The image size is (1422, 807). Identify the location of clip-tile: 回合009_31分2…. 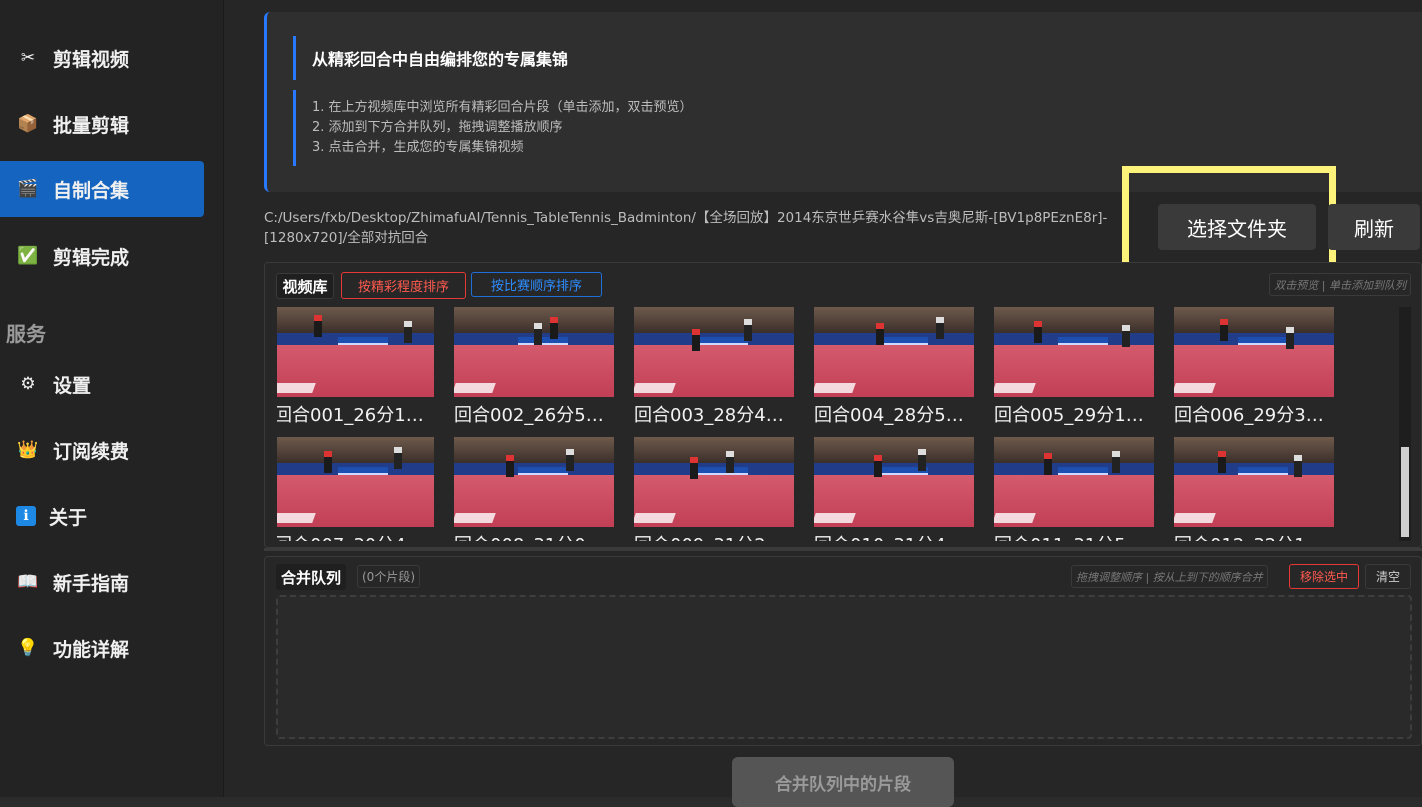
(719, 489).